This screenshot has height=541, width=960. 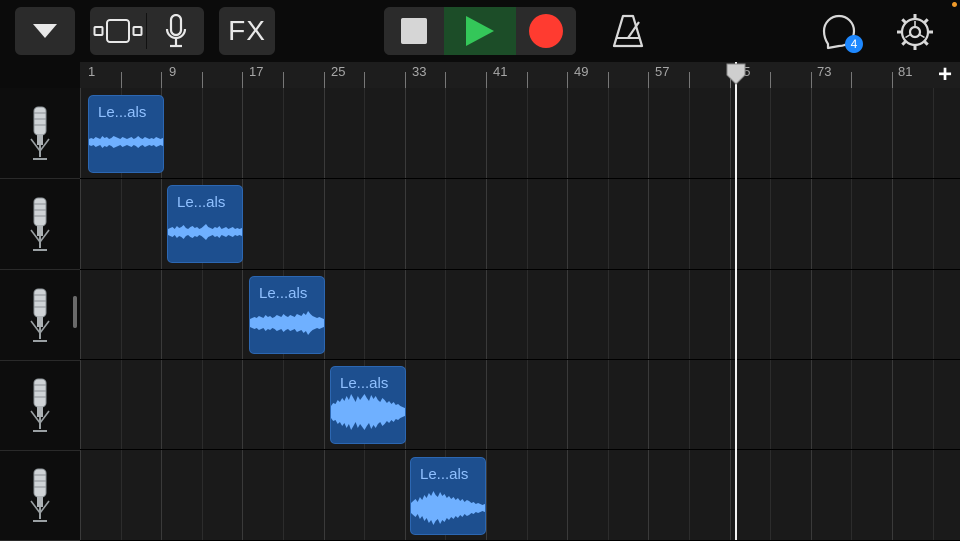 What do you see at coordinates (905, 71) in the screenshot?
I see `bar-label: 81` at bounding box center [905, 71].